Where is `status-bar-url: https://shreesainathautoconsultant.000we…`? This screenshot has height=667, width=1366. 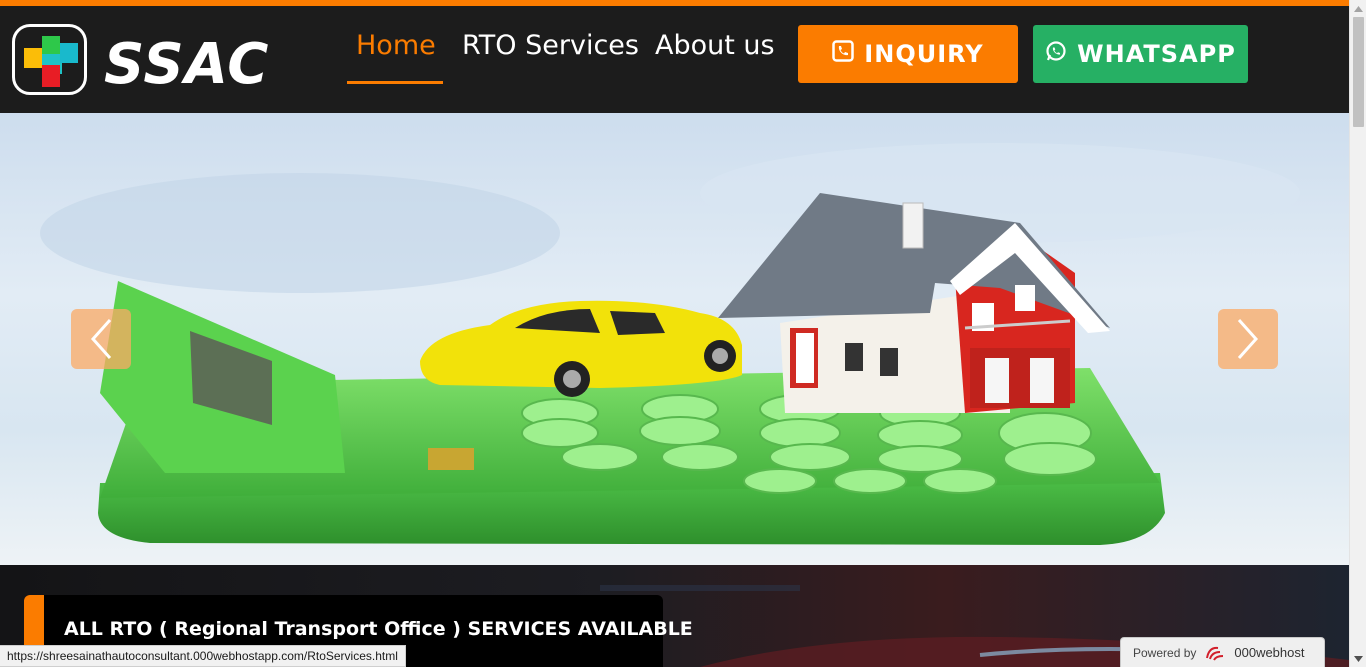
status-bar-url: https://shreesainathautoconsultant.000we… is located at coordinates (203, 656).